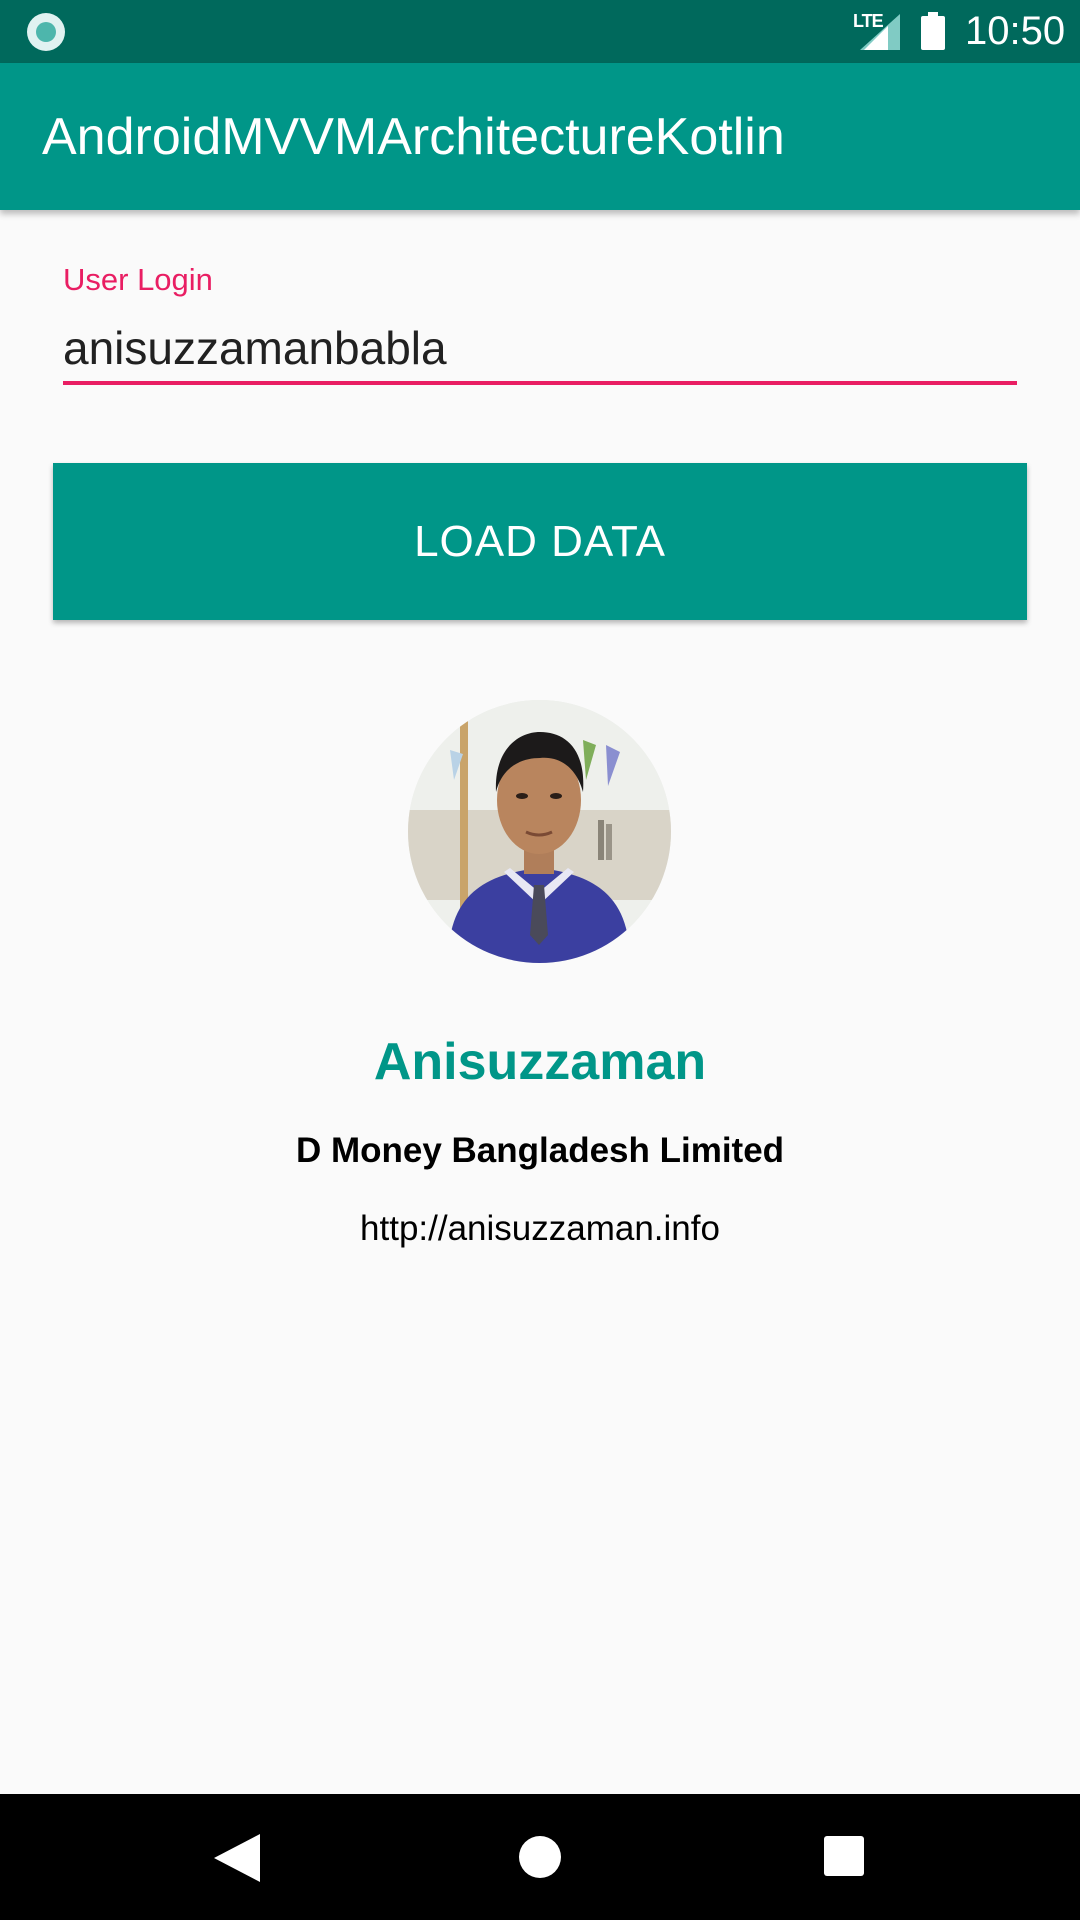  What do you see at coordinates (540, 350) in the screenshot?
I see `user-login-input` at bounding box center [540, 350].